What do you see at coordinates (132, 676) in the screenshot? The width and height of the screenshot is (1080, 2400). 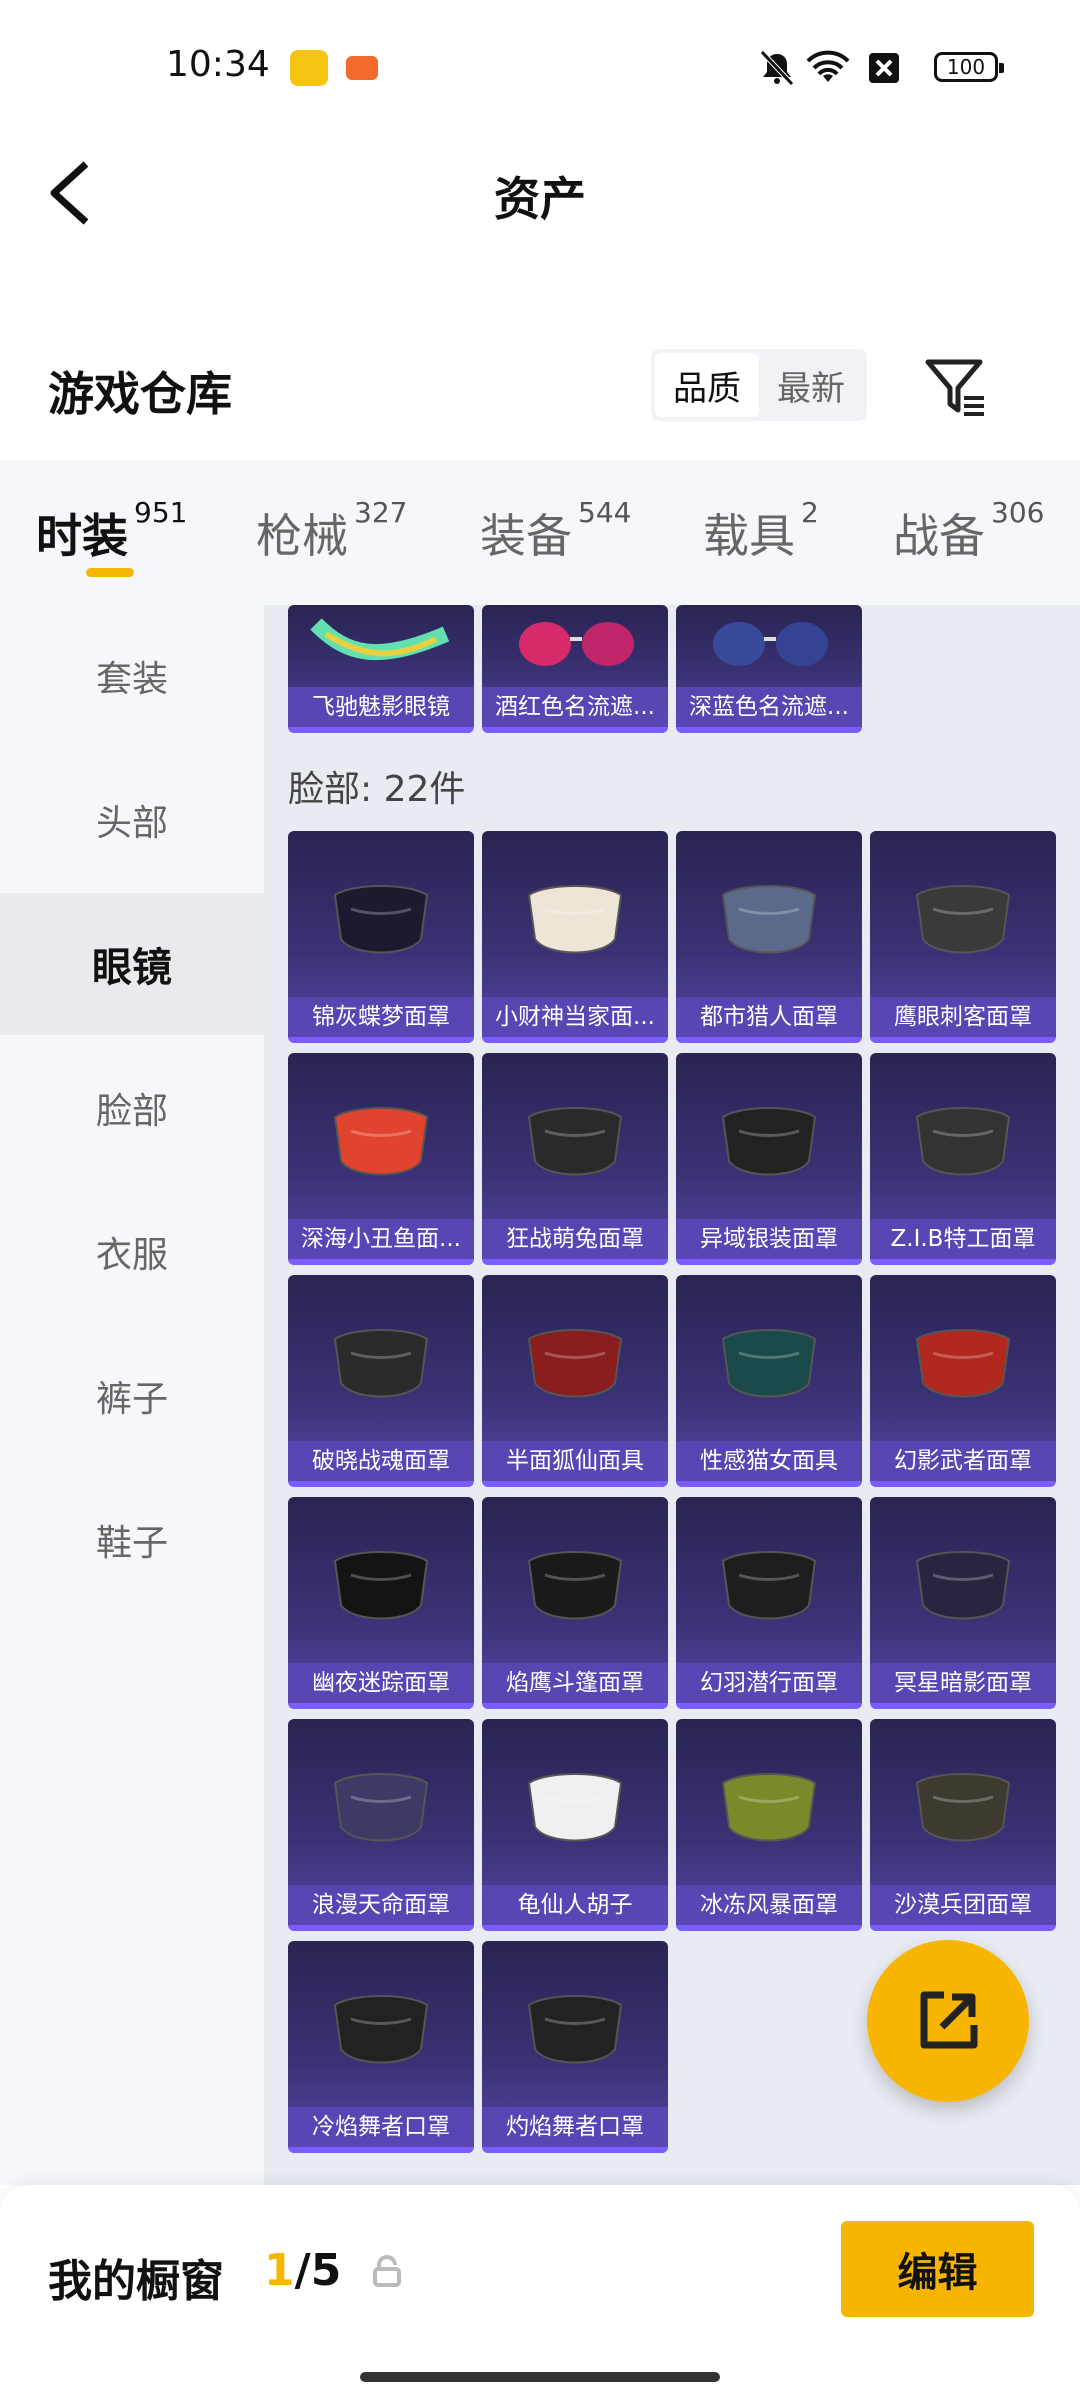 I see `sidebar-item-suit: 套装` at bounding box center [132, 676].